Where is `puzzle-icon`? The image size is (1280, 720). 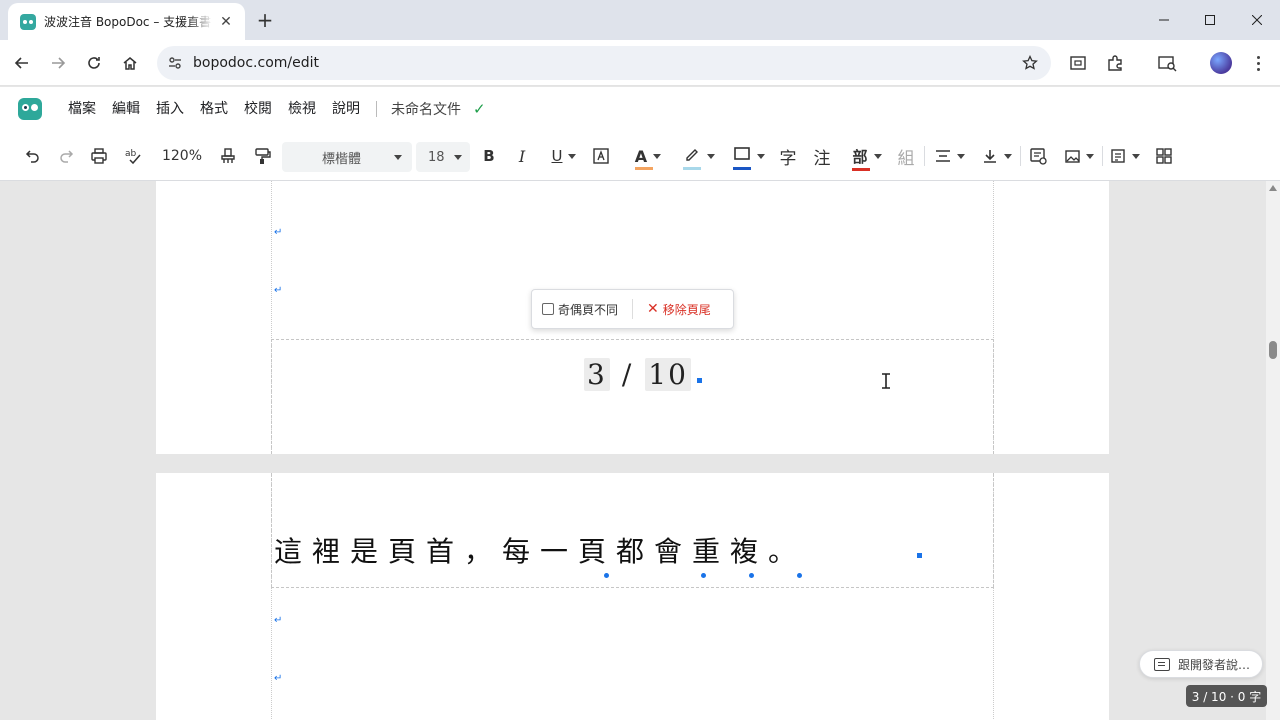 puzzle-icon is located at coordinates (1115, 63).